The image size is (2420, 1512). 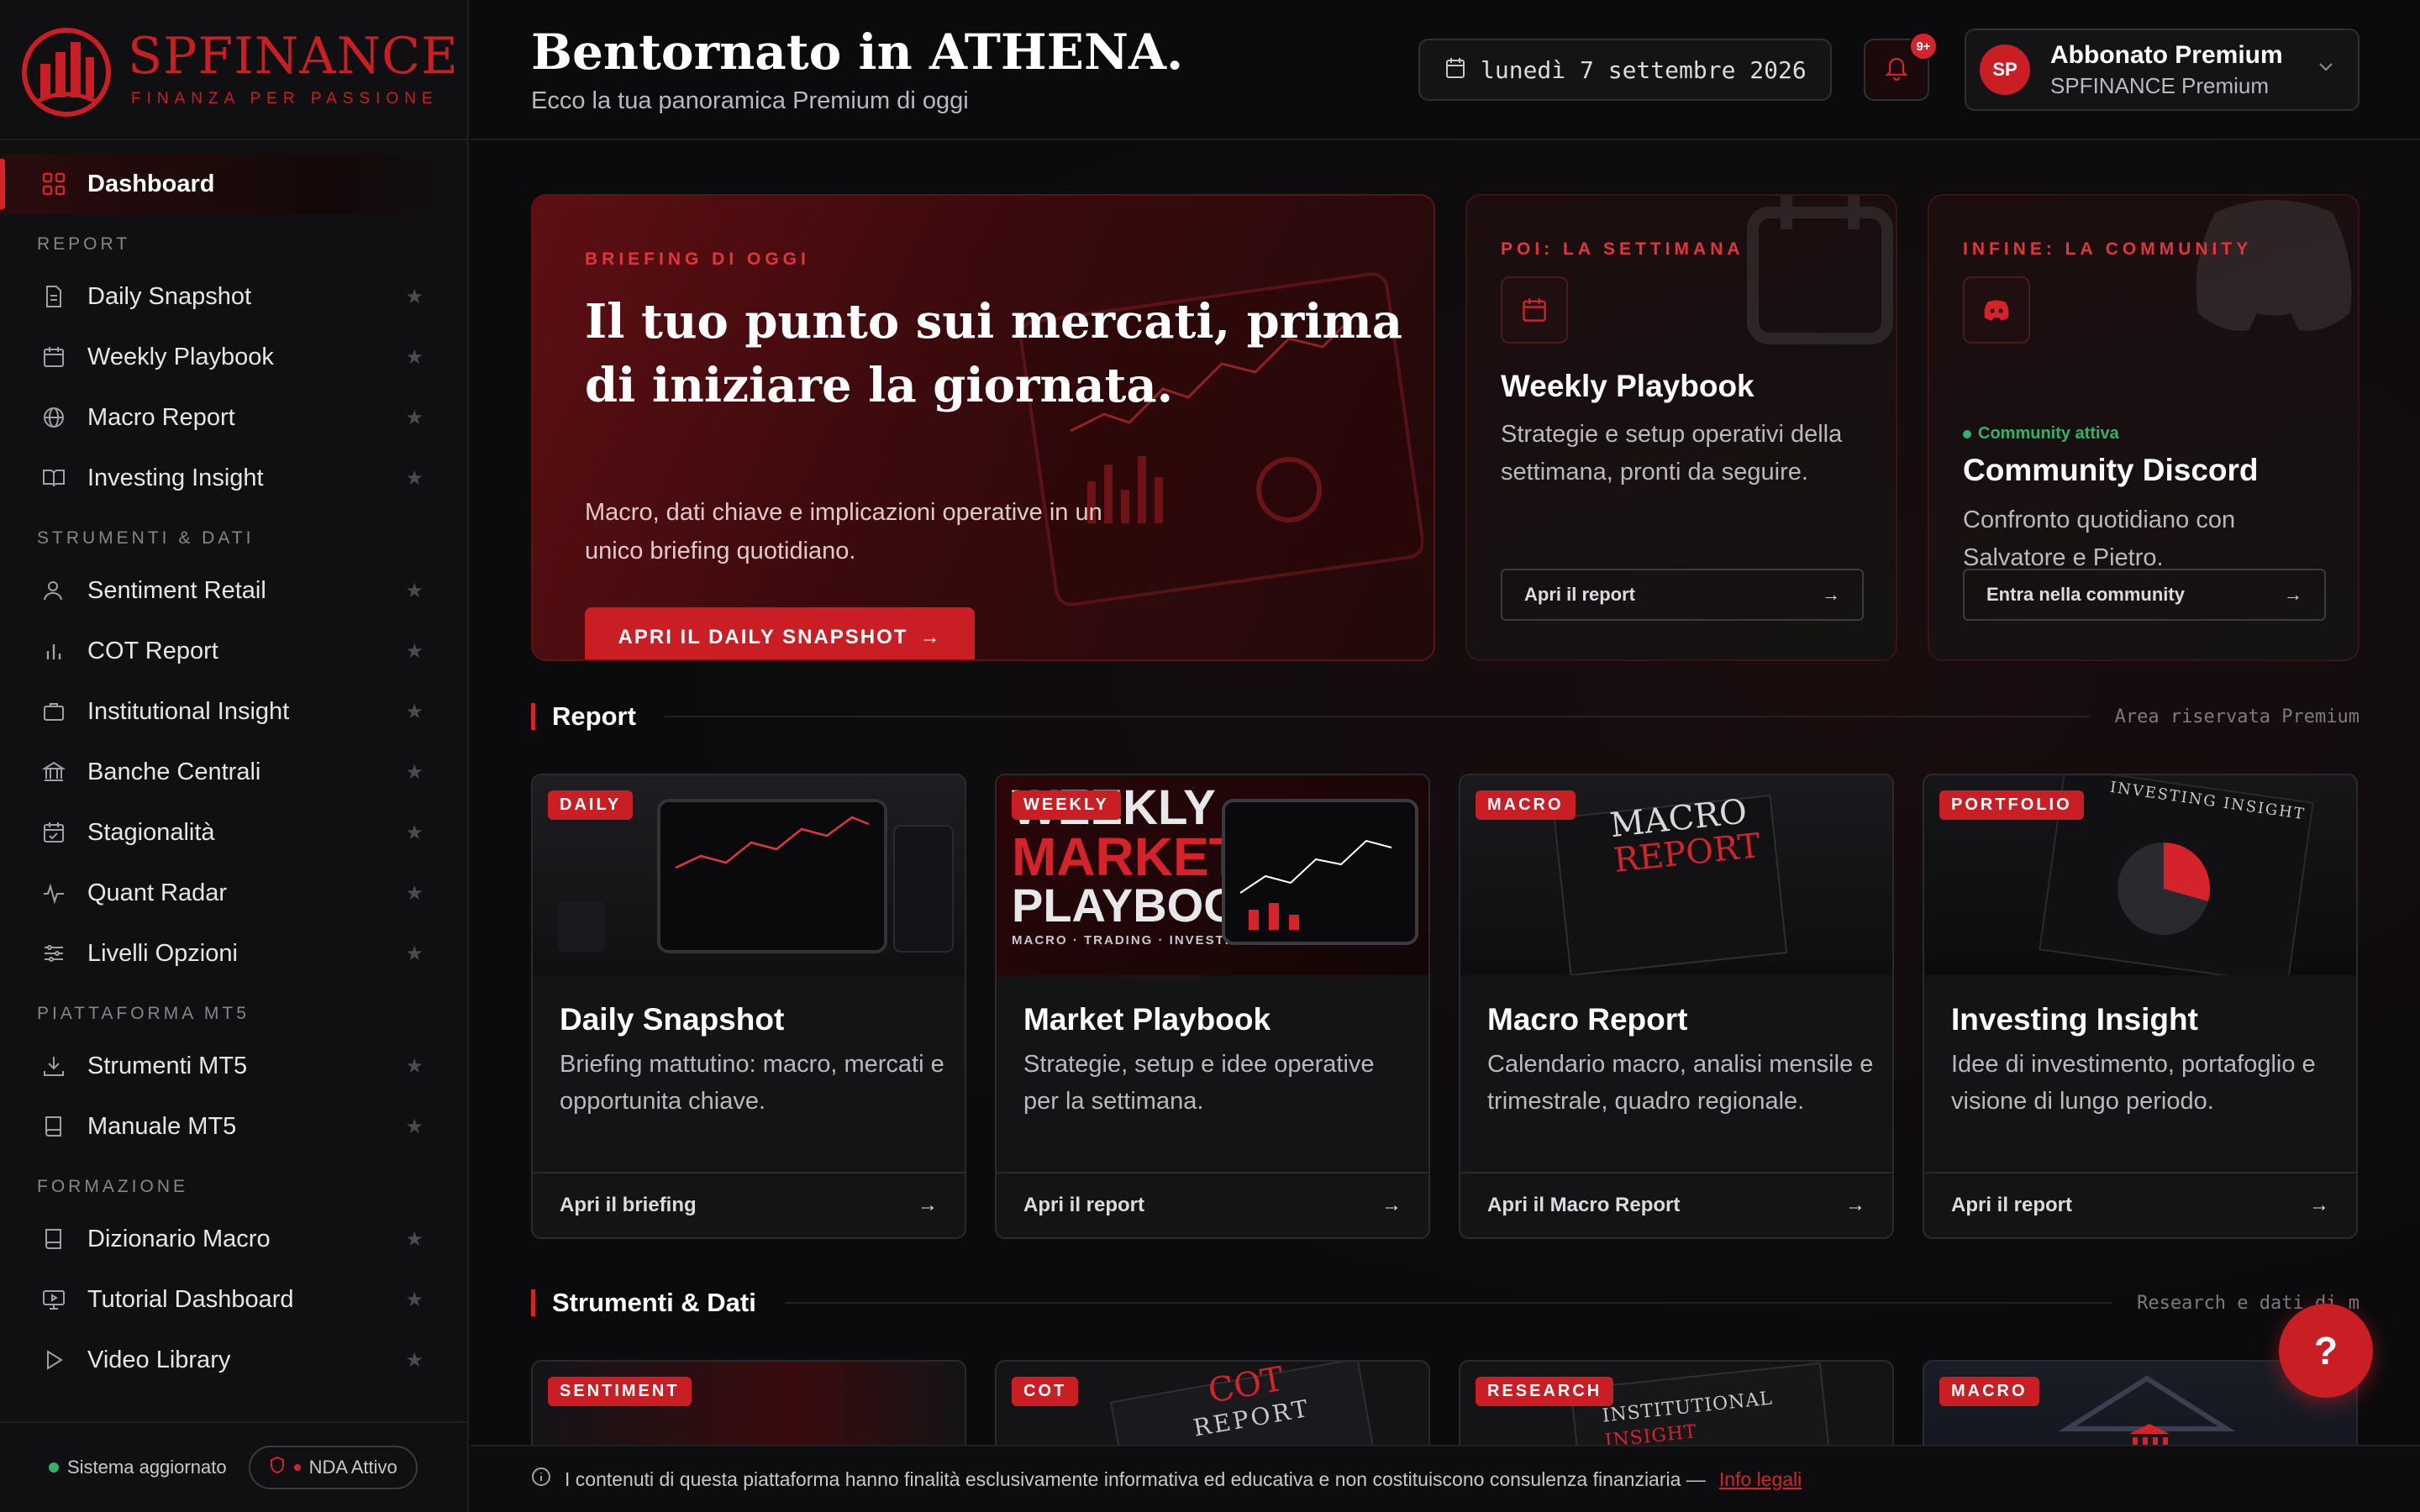 I want to click on status-dot-icon, so click(x=1967, y=433).